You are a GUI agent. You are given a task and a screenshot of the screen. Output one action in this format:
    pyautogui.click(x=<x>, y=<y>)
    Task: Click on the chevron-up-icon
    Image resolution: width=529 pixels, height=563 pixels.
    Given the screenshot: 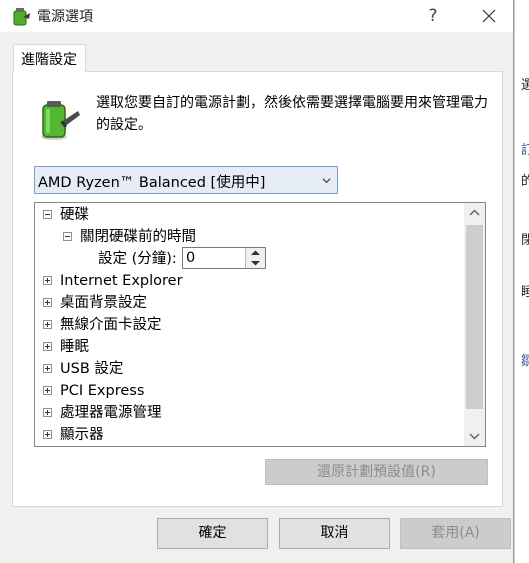 What is the action you would take?
    pyautogui.click(x=474, y=212)
    